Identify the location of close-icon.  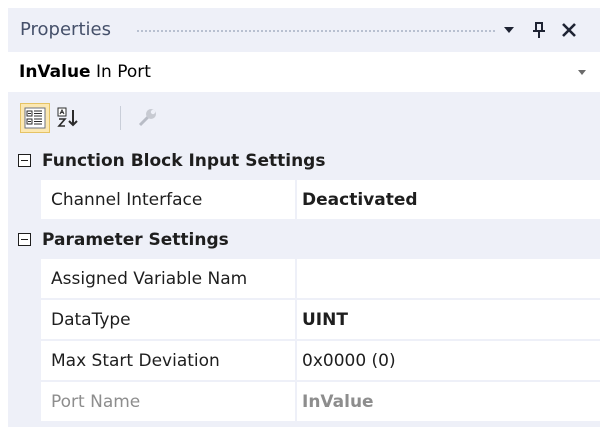
(569, 30).